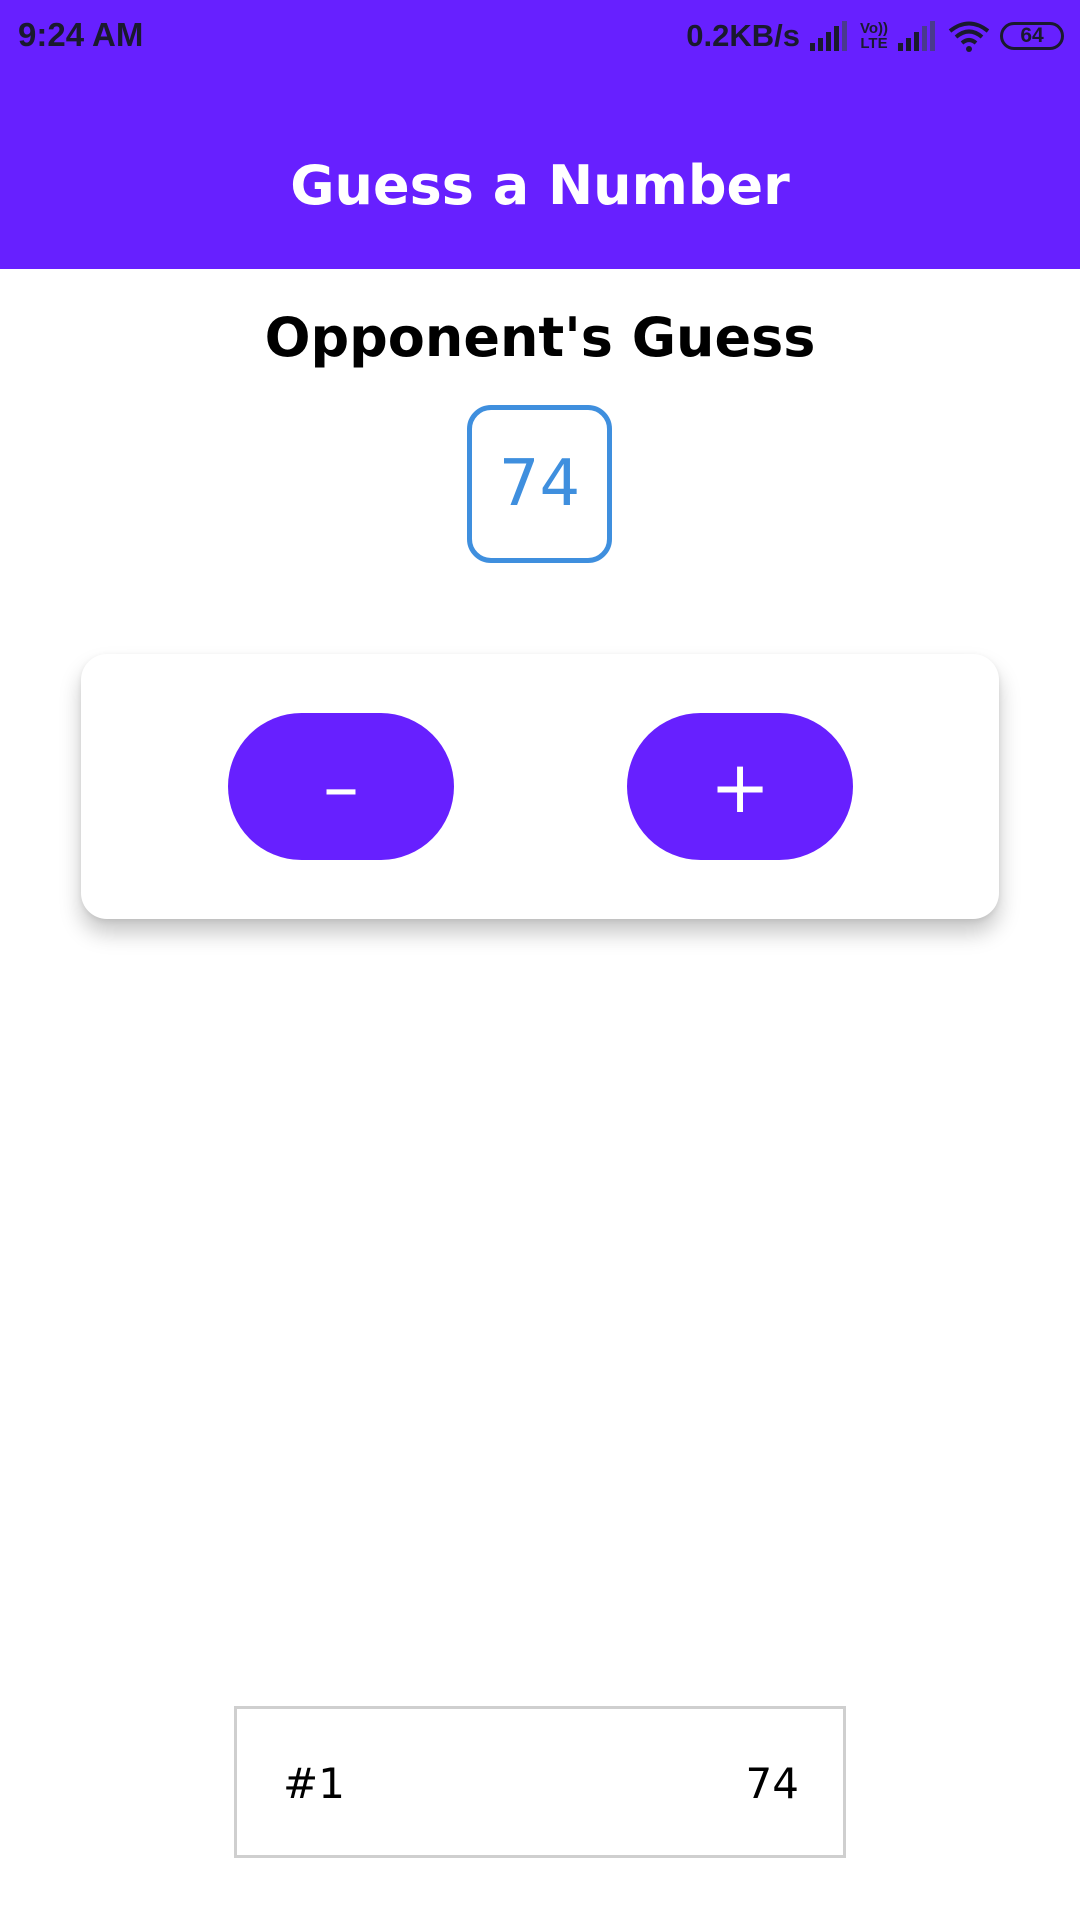  What do you see at coordinates (314, 1783) in the screenshot?
I see `round-number: #1` at bounding box center [314, 1783].